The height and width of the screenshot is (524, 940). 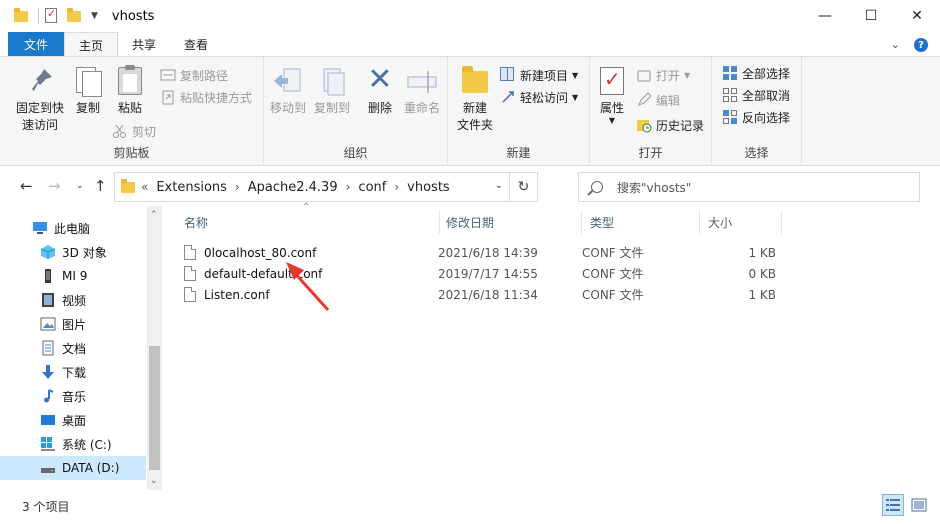 What do you see at coordinates (26, 186) in the screenshot?
I see `back-arrow-icon: ←` at bounding box center [26, 186].